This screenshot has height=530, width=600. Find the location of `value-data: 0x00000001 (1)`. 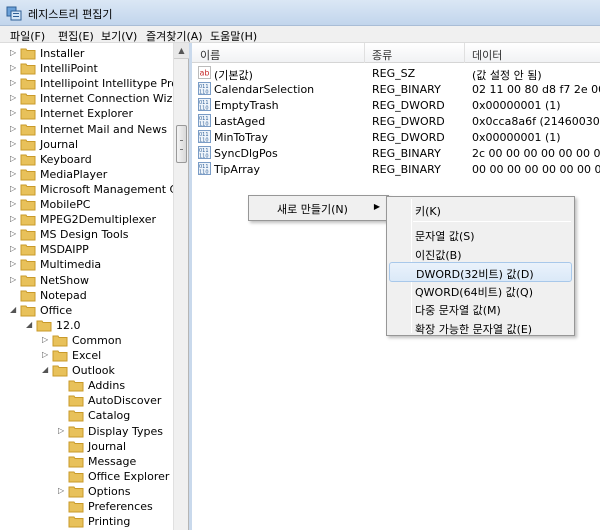

value-data: 0x00000001 (1) is located at coordinates (516, 137).